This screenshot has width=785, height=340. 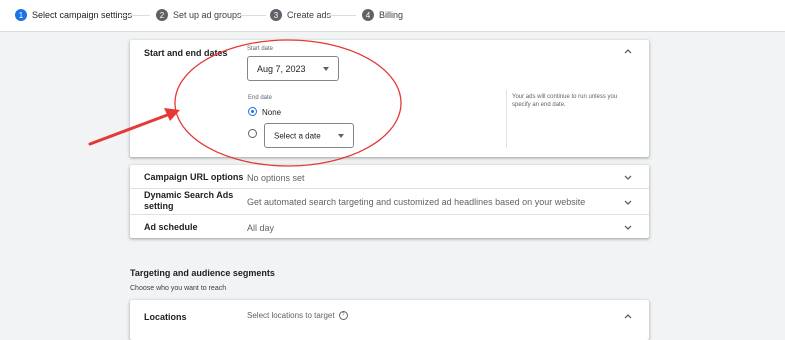 What do you see at coordinates (389, 226) in the screenshot?
I see `ad-schedule-row: Ad schedule All day` at bounding box center [389, 226].